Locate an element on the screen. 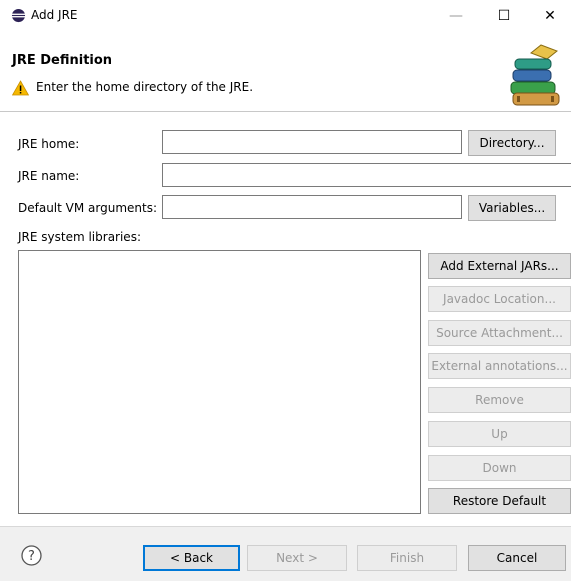 This screenshot has height=581, width=571. maximize-button: ☐ is located at coordinates (504, 16).